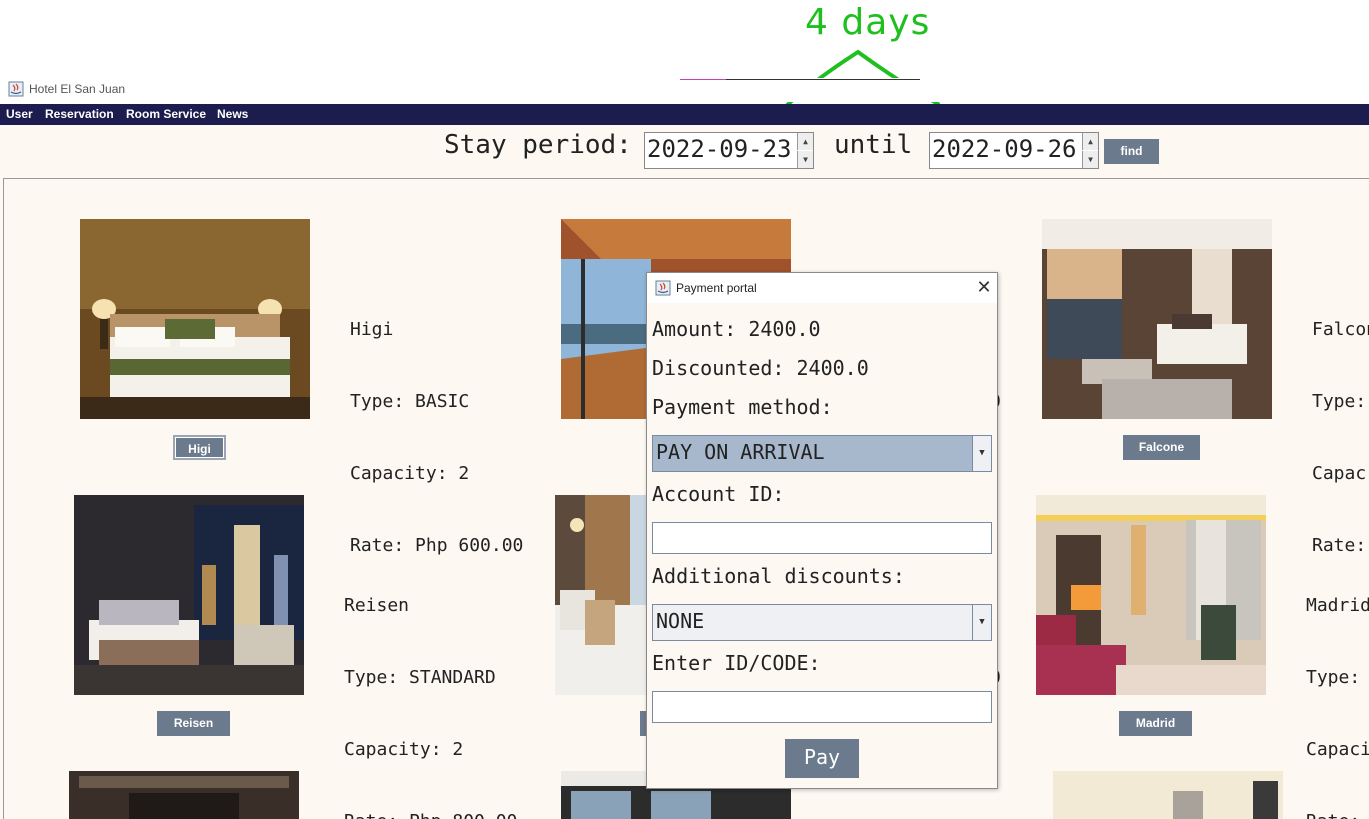  I want to click on room-photo-higi, so click(195, 319).